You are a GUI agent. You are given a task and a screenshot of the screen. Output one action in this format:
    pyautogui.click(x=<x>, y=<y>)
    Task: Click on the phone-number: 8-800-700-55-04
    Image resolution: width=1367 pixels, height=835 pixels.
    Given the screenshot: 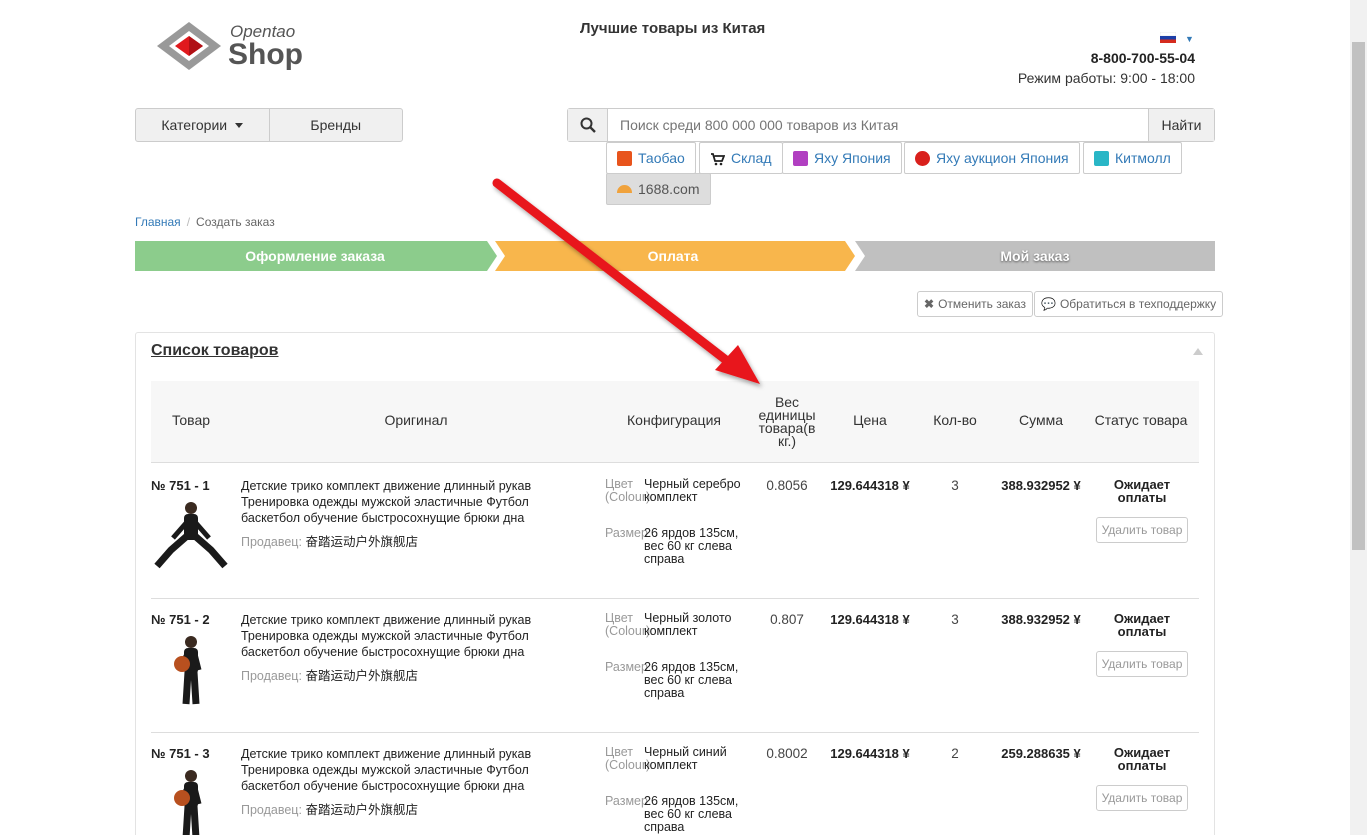 What is the action you would take?
    pyautogui.click(x=1142, y=58)
    